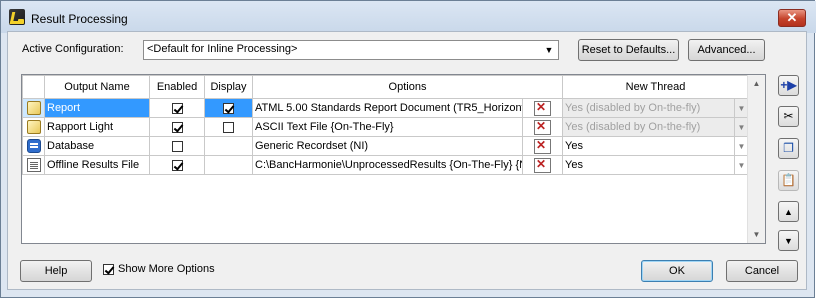 The image size is (817, 300). I want to click on options-cell: Generic Recordset (NI), so click(387, 146).